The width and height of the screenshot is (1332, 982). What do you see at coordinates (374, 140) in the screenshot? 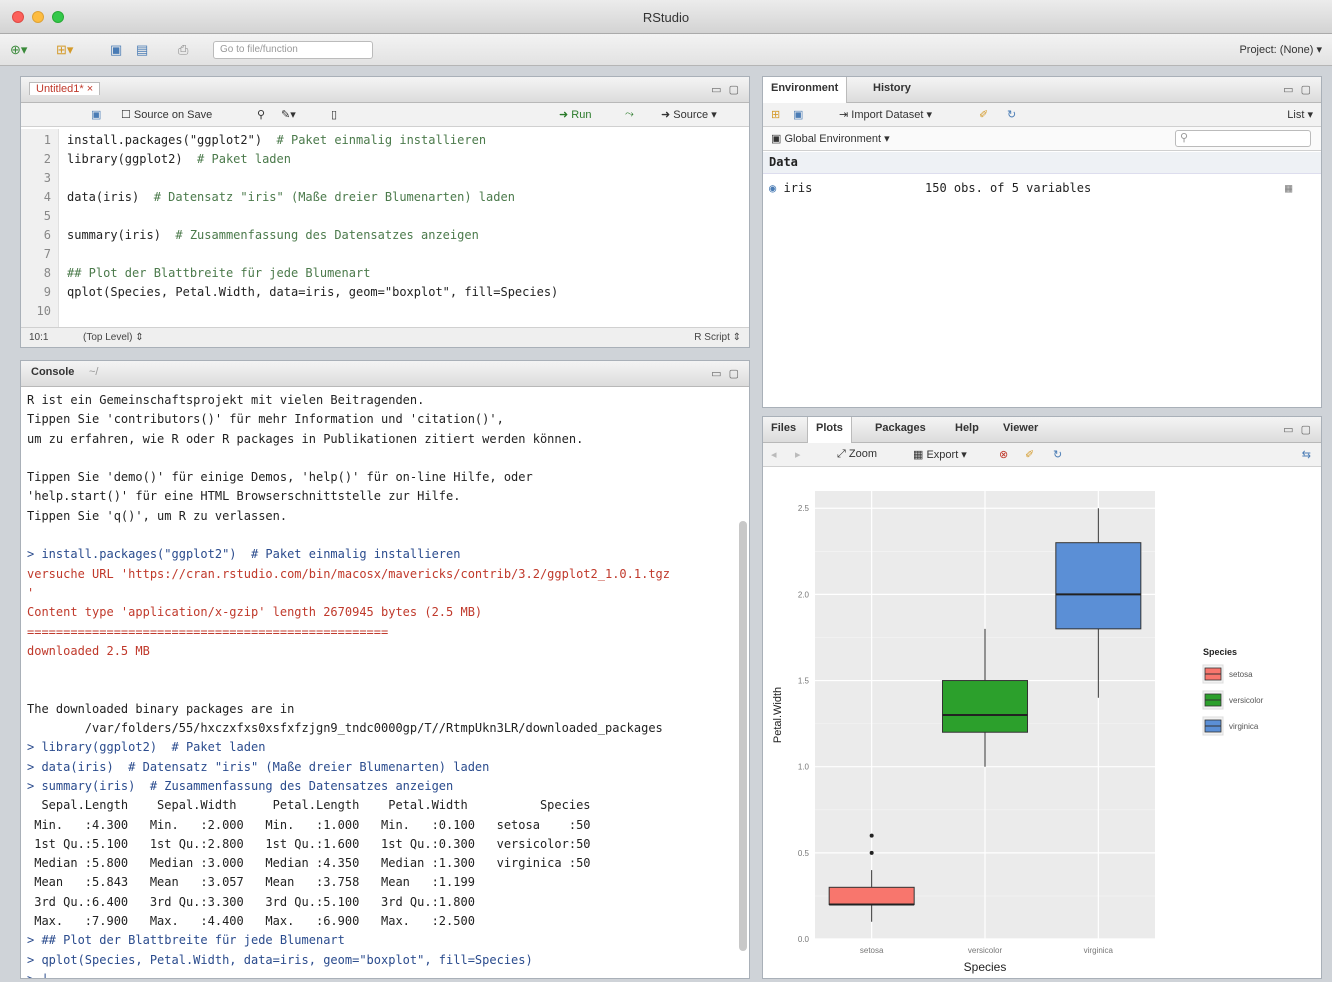
I see `code-comment: # Paket einmalig installieren` at bounding box center [374, 140].